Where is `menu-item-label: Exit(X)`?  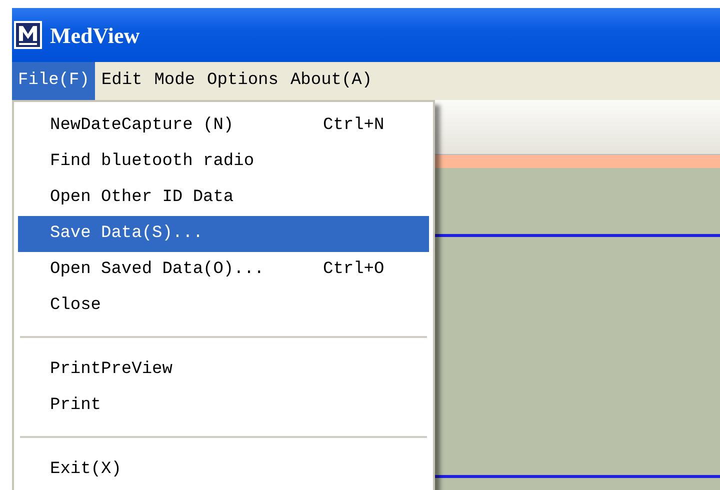 menu-item-label: Exit(X) is located at coordinates (86, 470).